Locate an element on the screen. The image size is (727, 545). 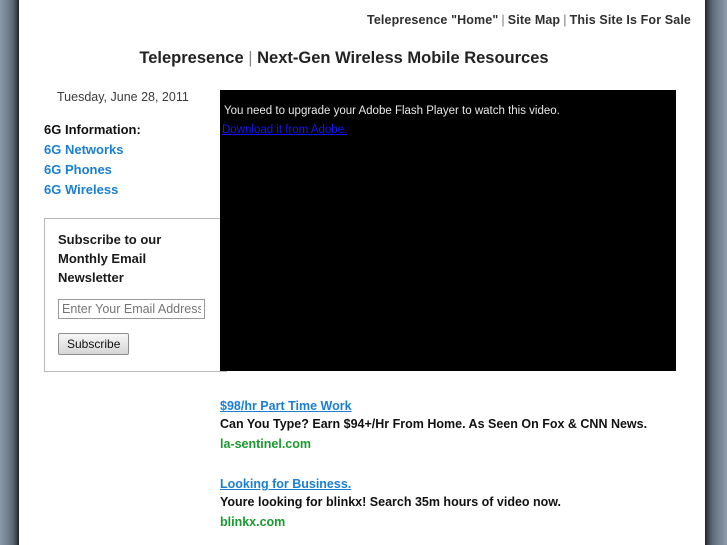
sidebar-item-6g-networks: 6G Networks is located at coordinates (132, 149).